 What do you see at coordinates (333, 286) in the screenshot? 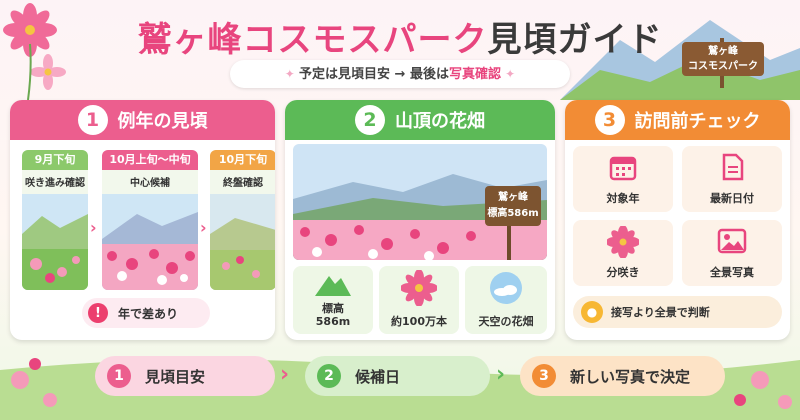
I see `mountain-icon` at bounding box center [333, 286].